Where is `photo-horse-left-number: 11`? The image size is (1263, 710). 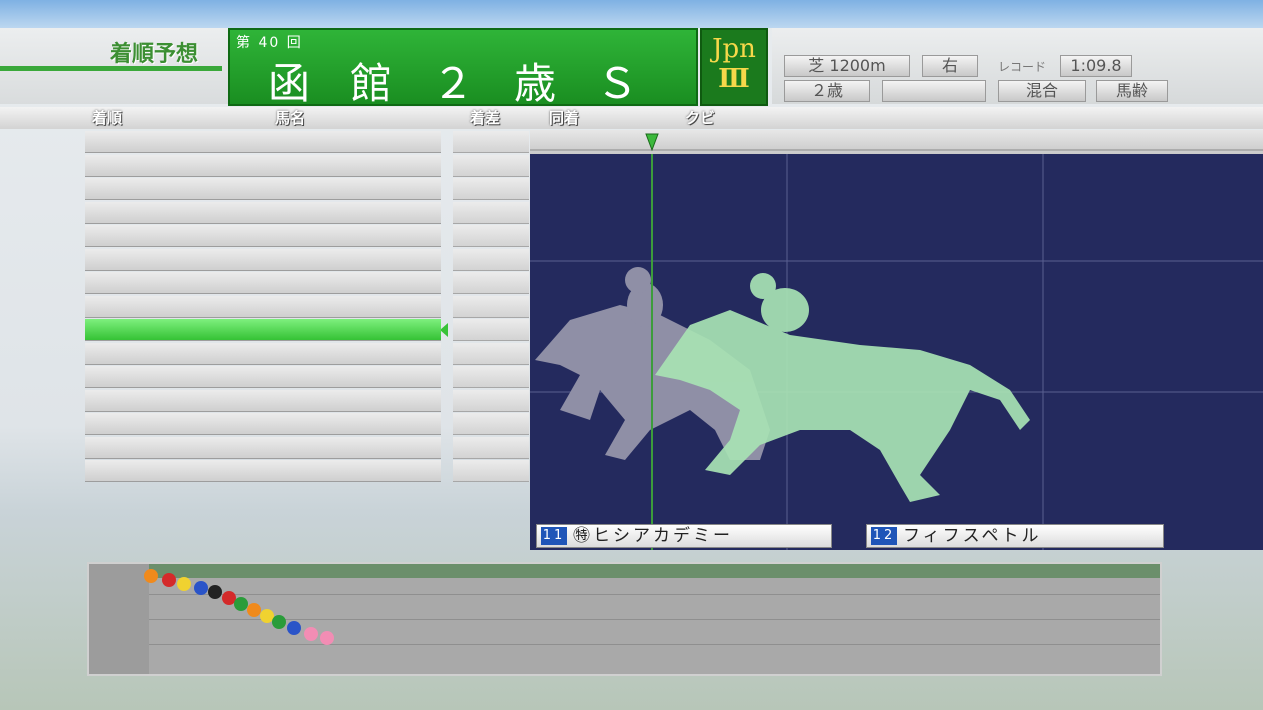
photo-horse-left-number: 11 is located at coordinates (554, 536).